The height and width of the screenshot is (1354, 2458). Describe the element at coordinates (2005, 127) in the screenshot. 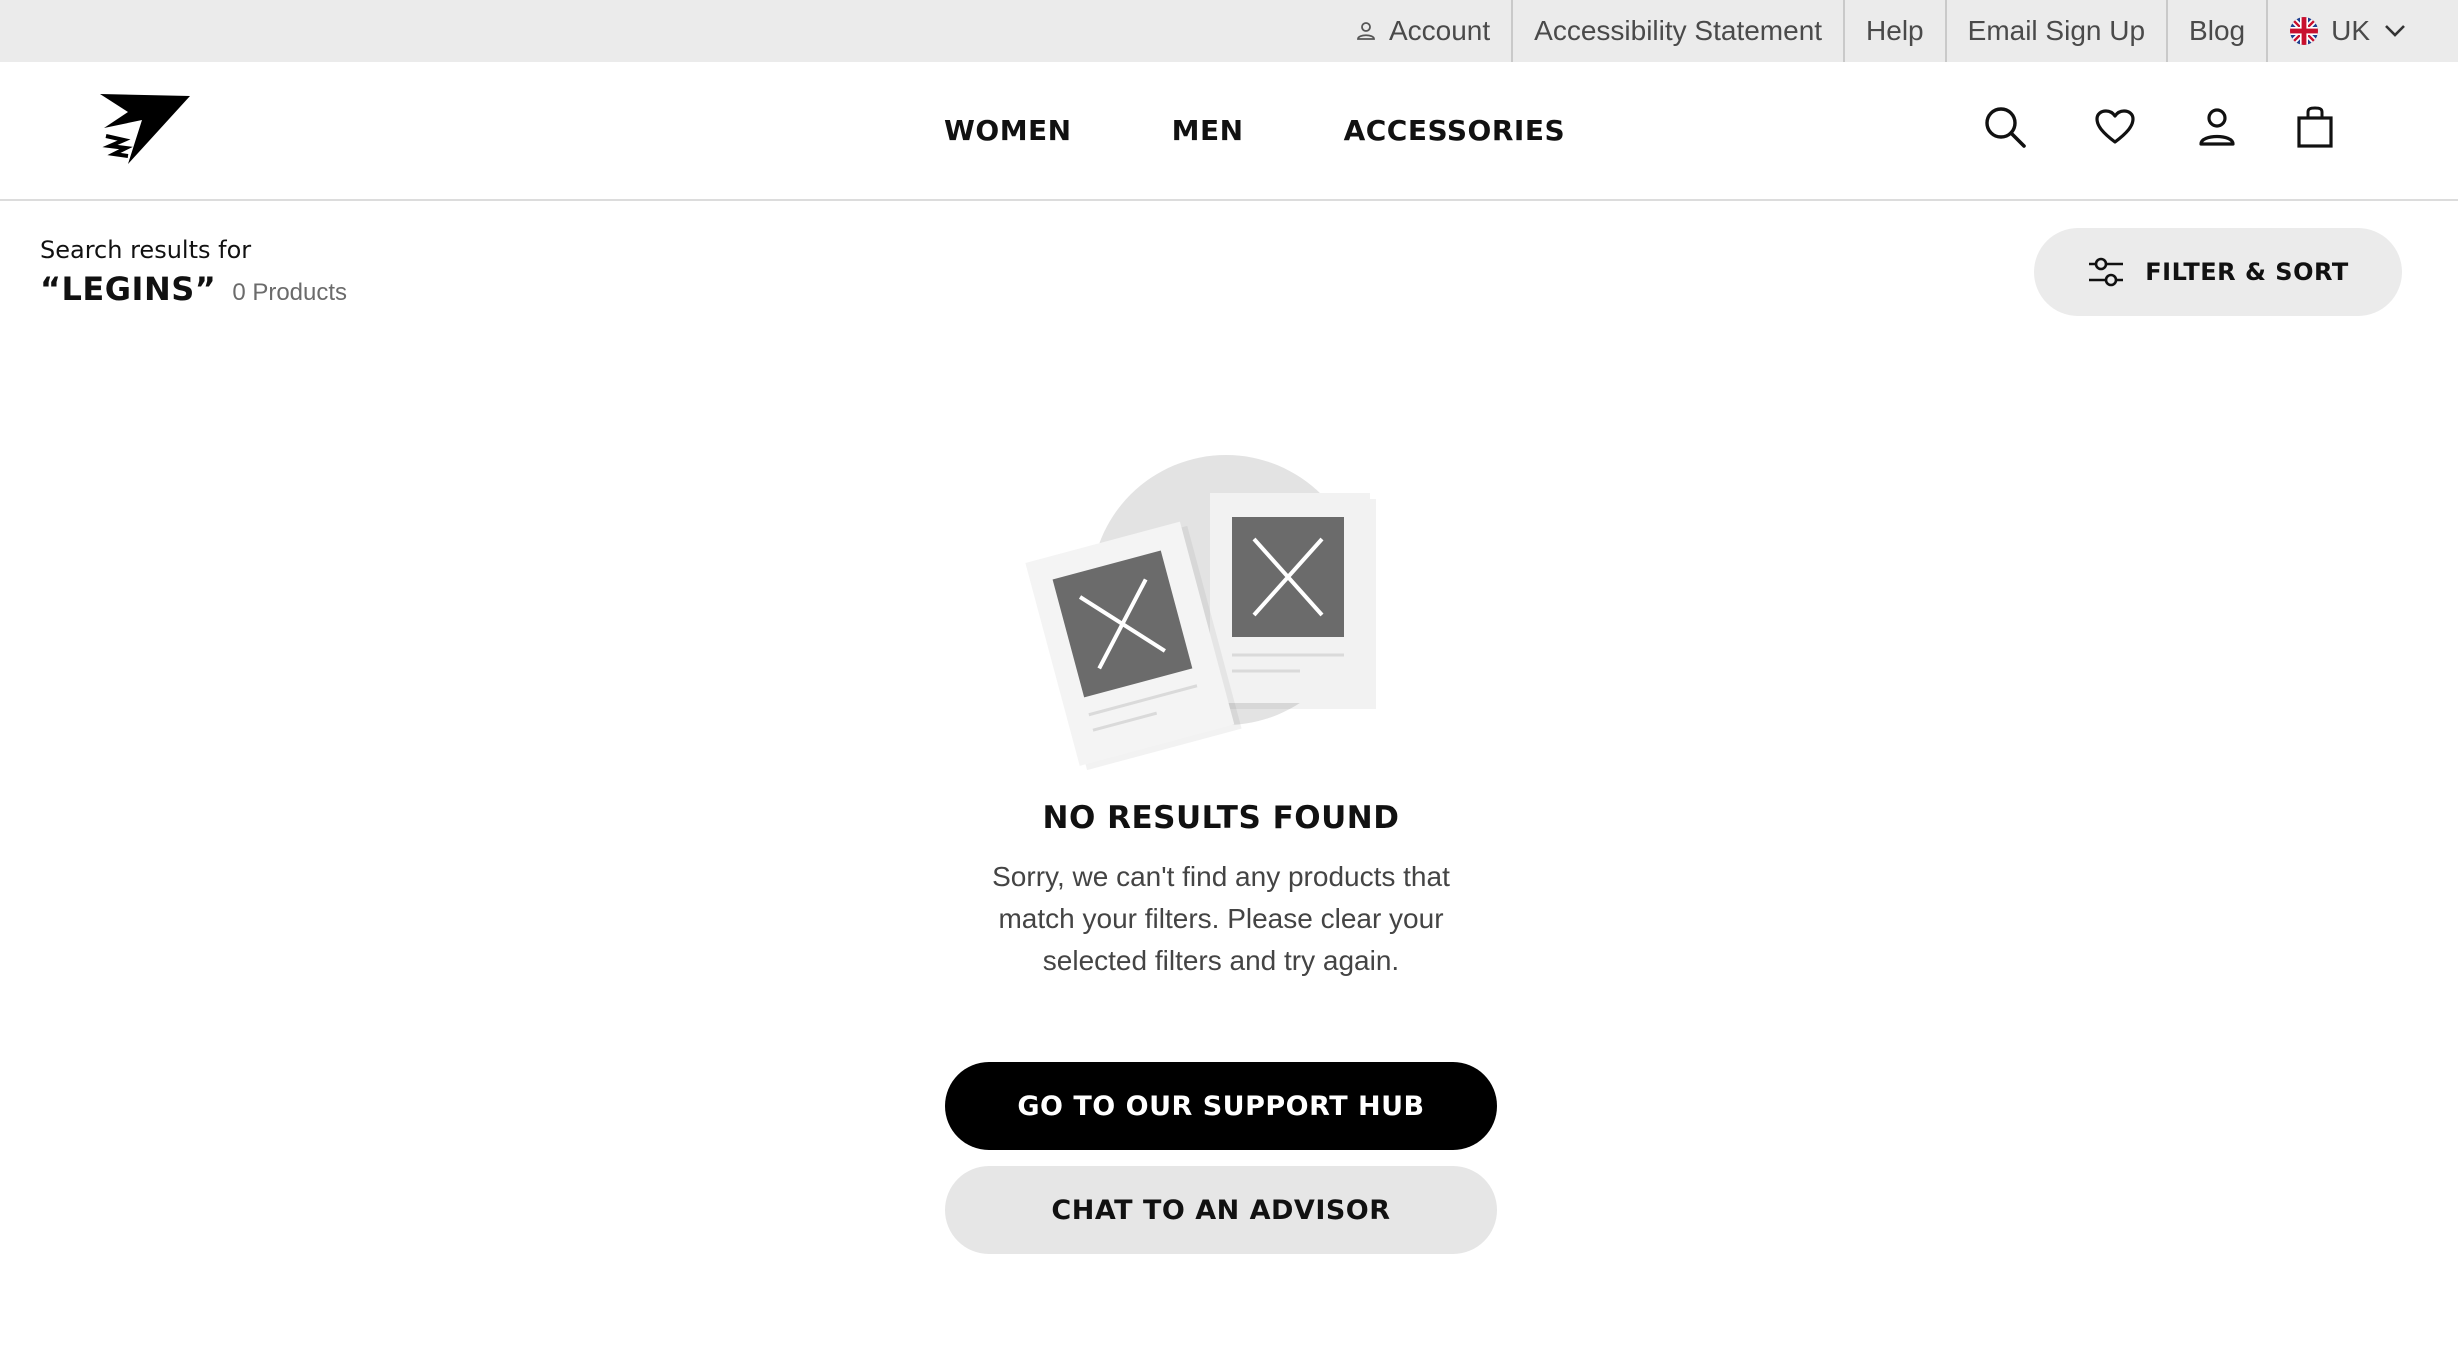

I see `search-icon` at that location.